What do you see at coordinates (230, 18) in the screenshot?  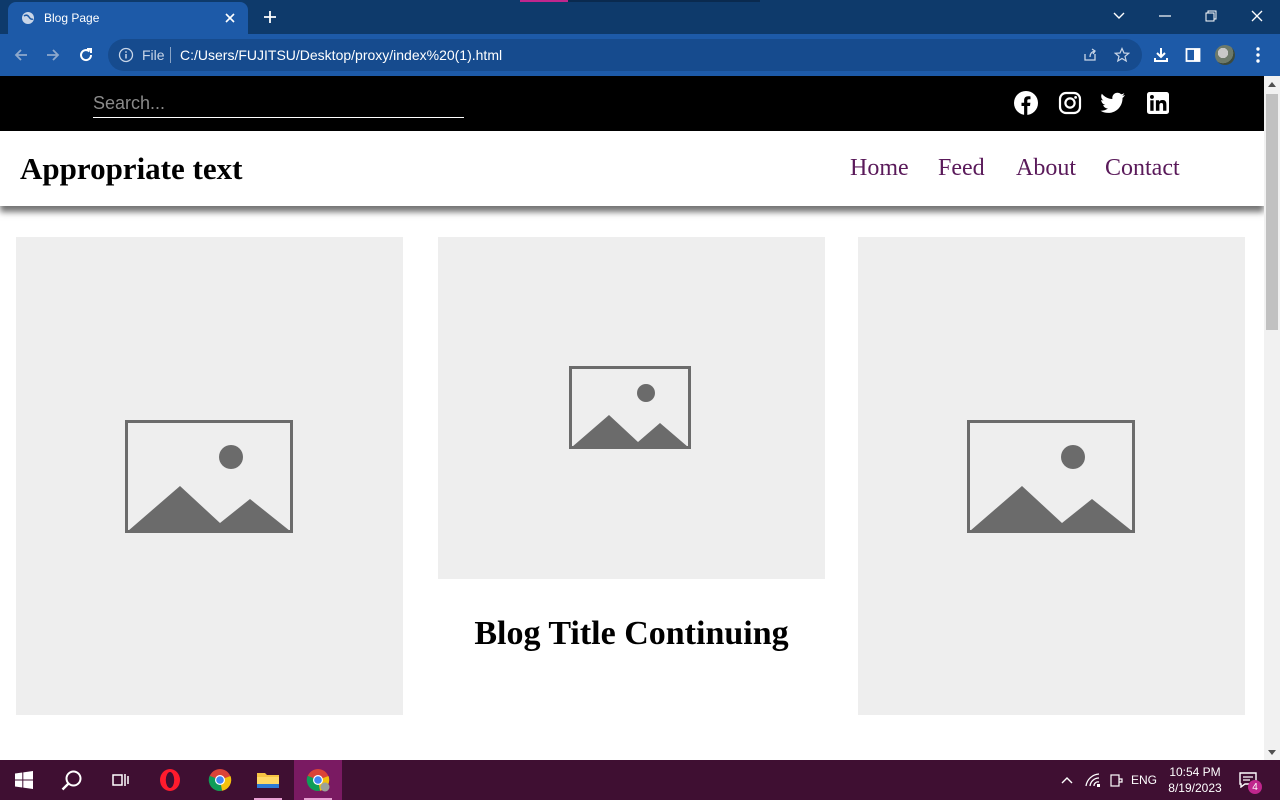 I see `close-tab-icon` at bounding box center [230, 18].